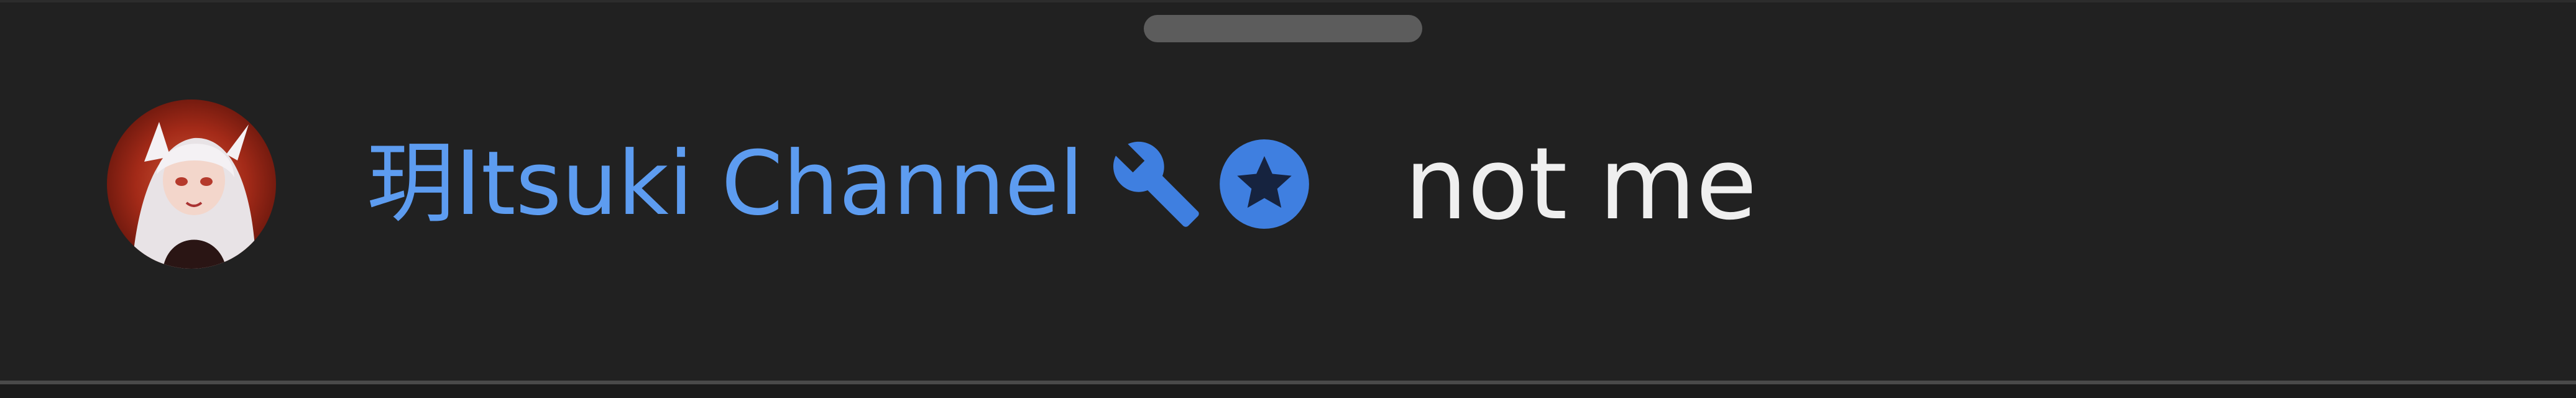 This screenshot has height=398, width=2576. What do you see at coordinates (1283, 28) in the screenshot?
I see `drag-handle` at bounding box center [1283, 28].